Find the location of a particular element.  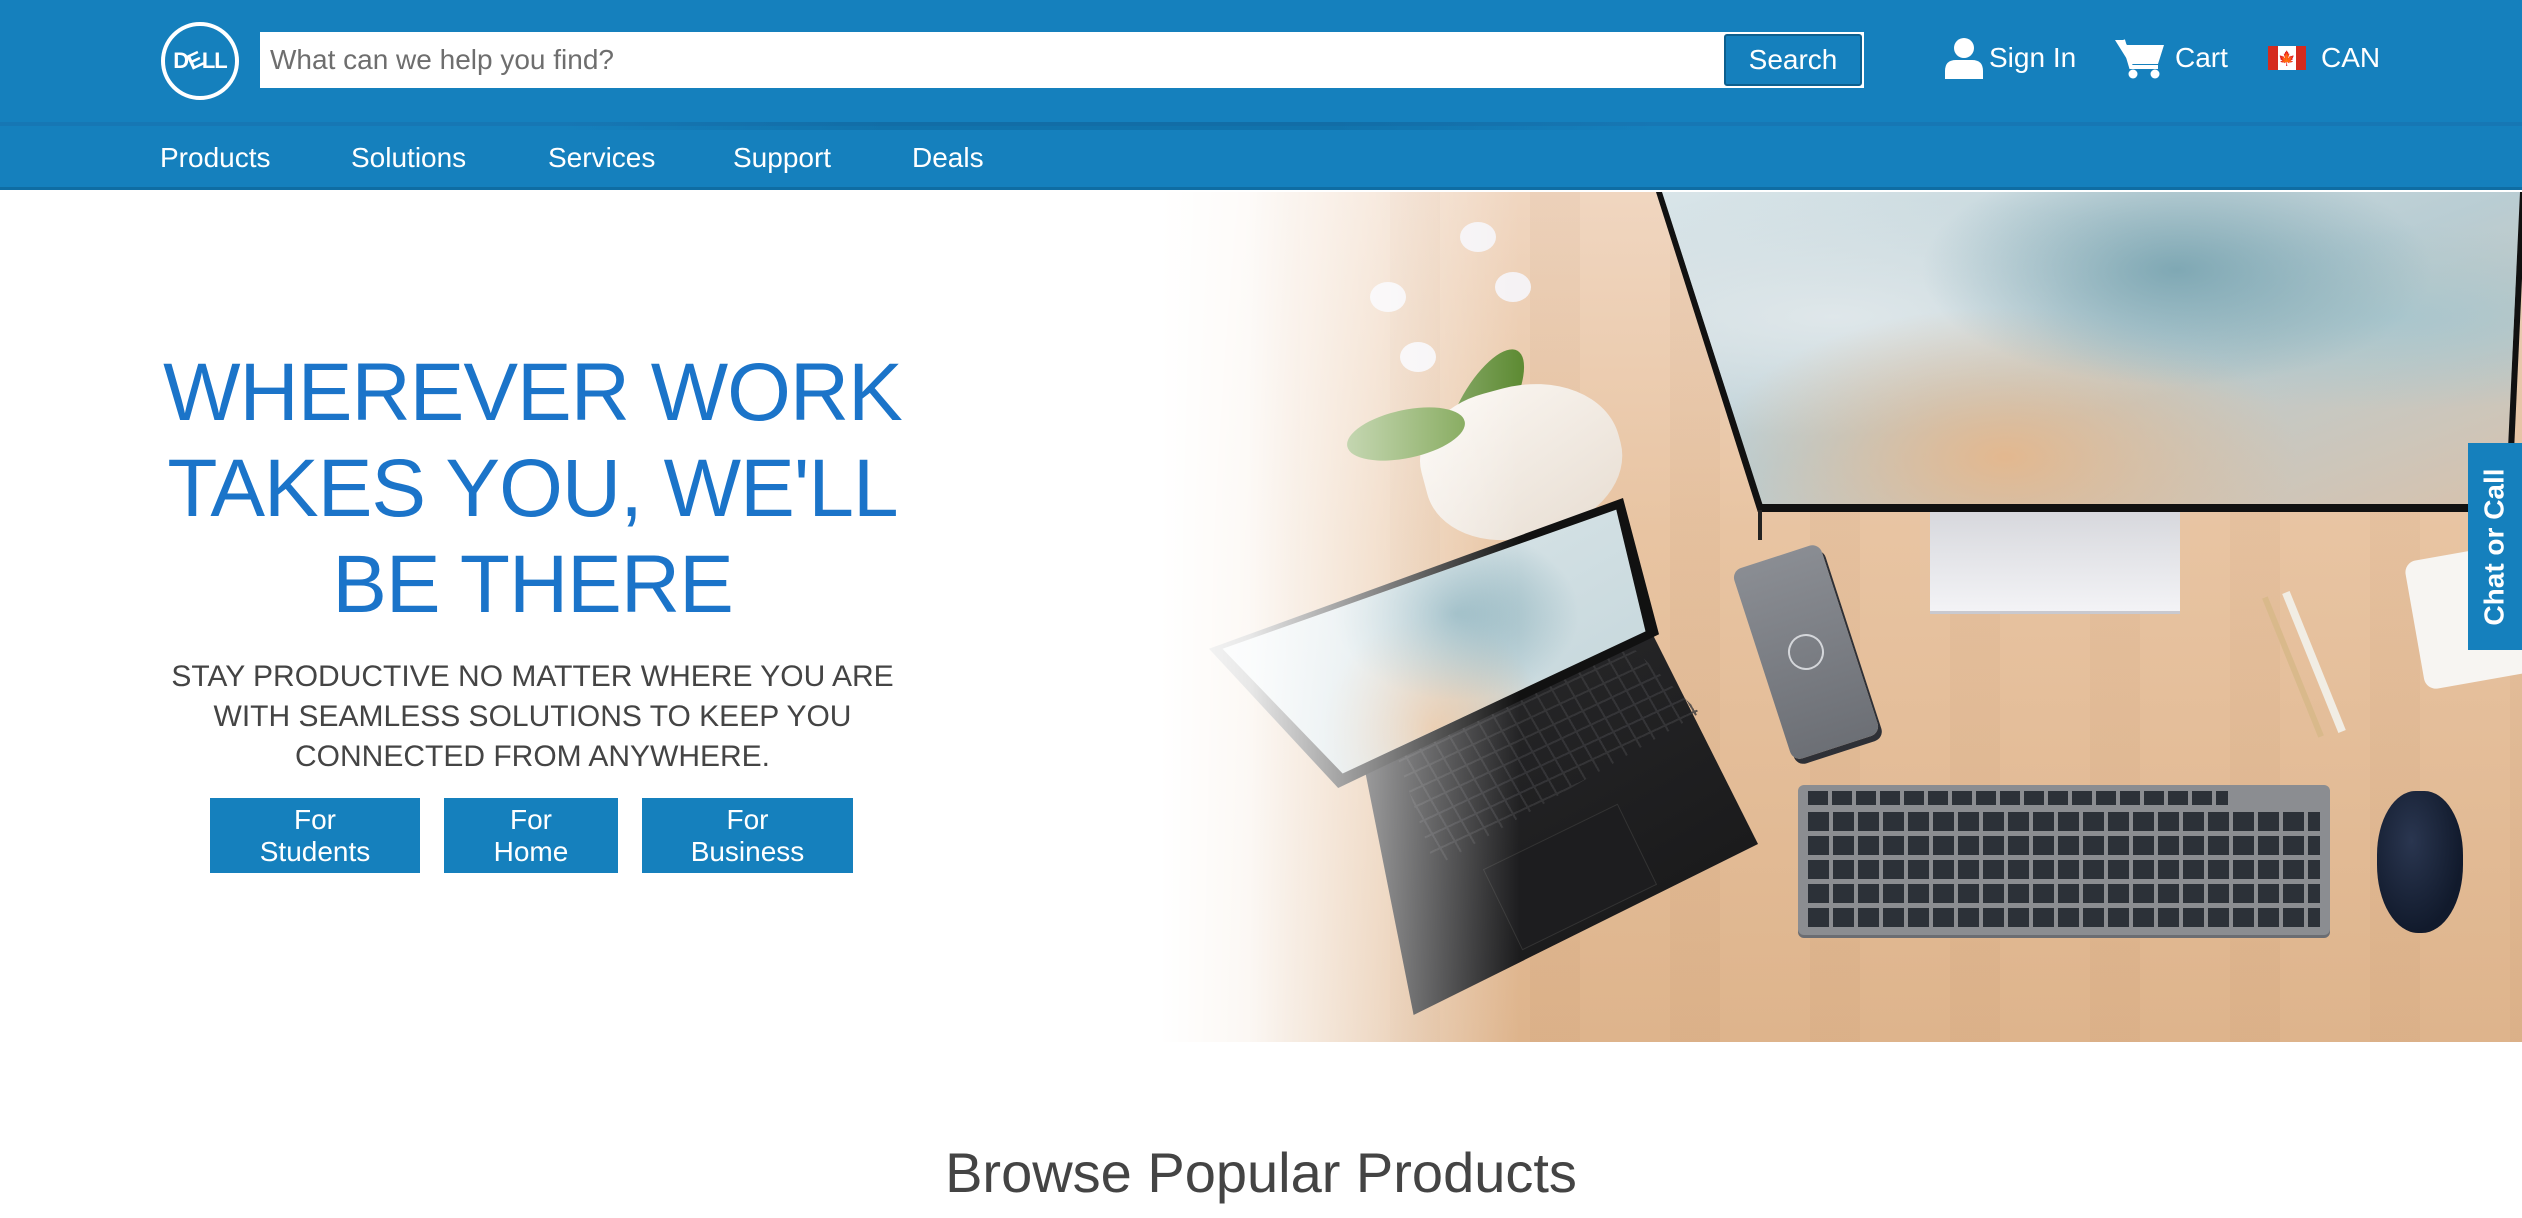

hero-image-fade is located at coordinates (1340, 617).